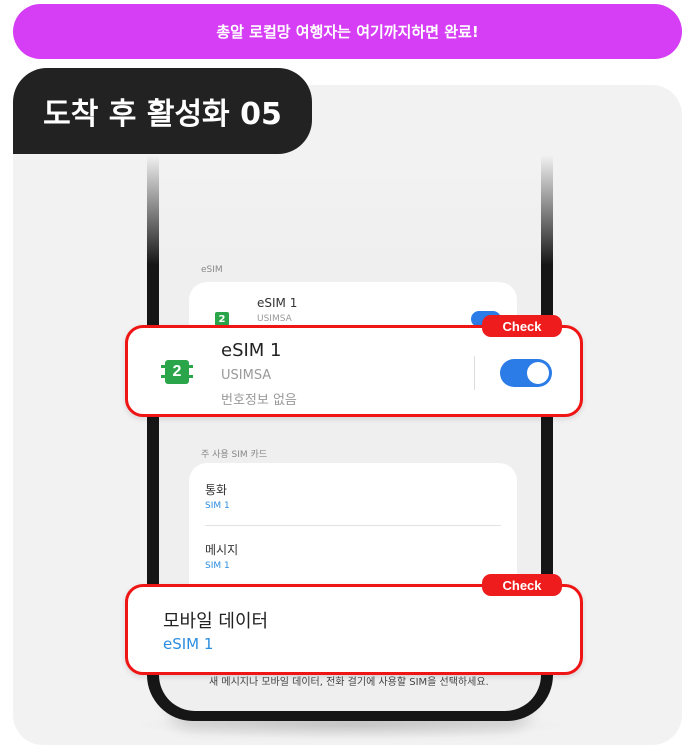 This screenshot has height=751, width=682. What do you see at coordinates (216, 621) in the screenshot?
I see `mobile-data-label: 모바일 데이터` at bounding box center [216, 621].